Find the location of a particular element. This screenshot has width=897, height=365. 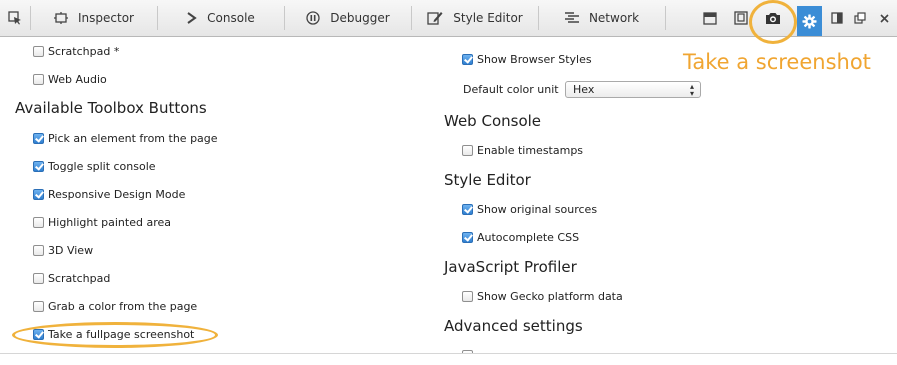

section-title-toolbox-buttons: Available Toolbox Buttons is located at coordinates (111, 108).